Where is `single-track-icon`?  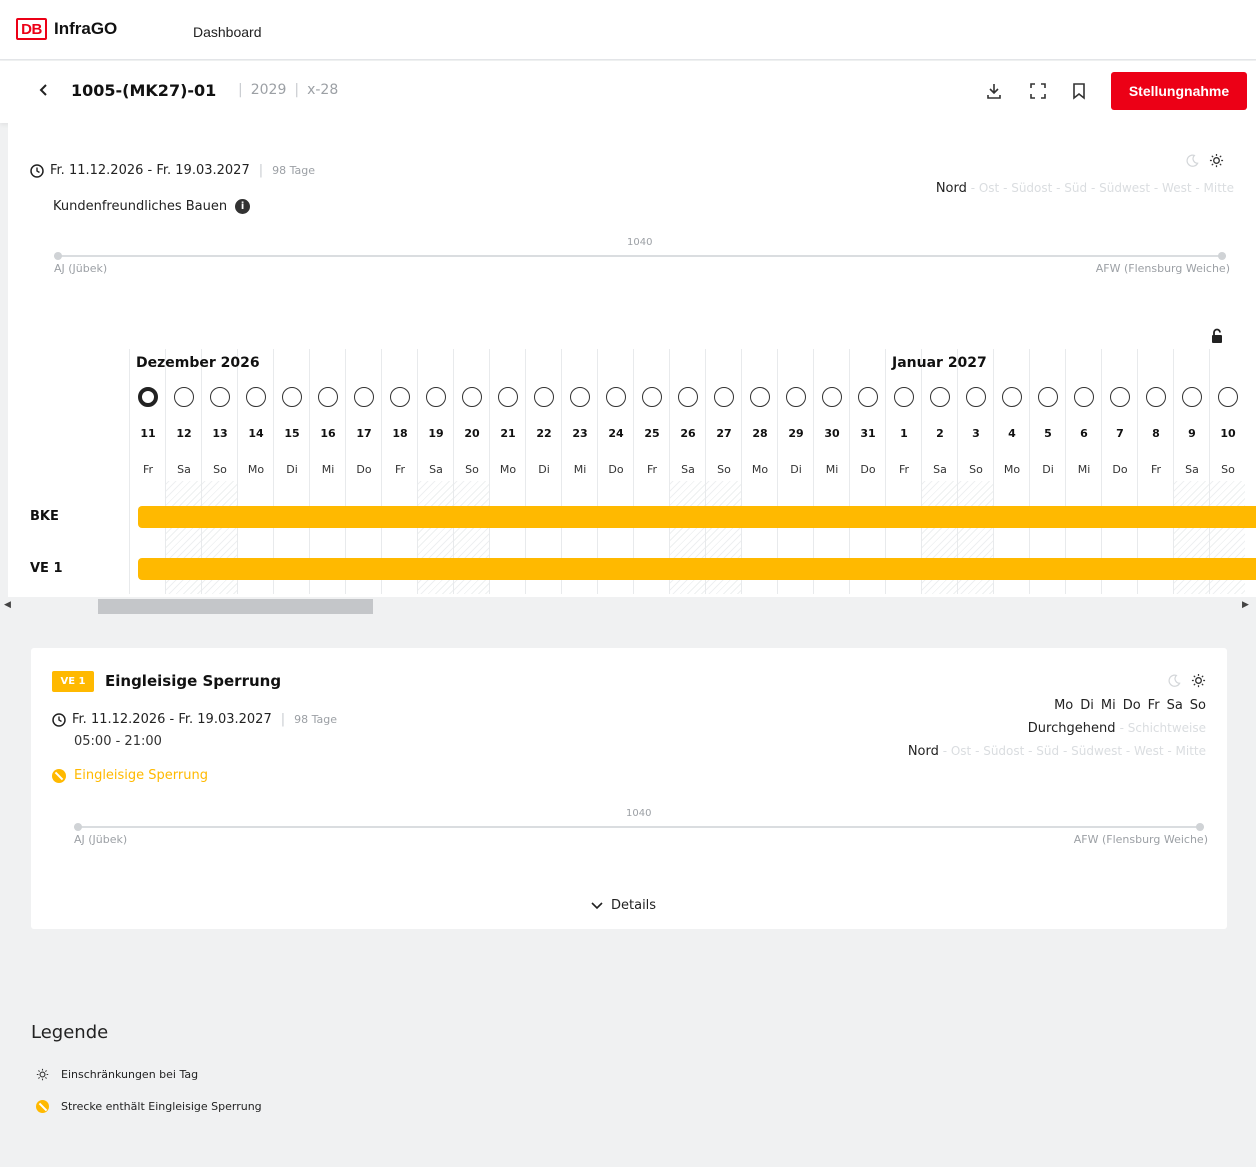
single-track-icon is located at coordinates (59, 775).